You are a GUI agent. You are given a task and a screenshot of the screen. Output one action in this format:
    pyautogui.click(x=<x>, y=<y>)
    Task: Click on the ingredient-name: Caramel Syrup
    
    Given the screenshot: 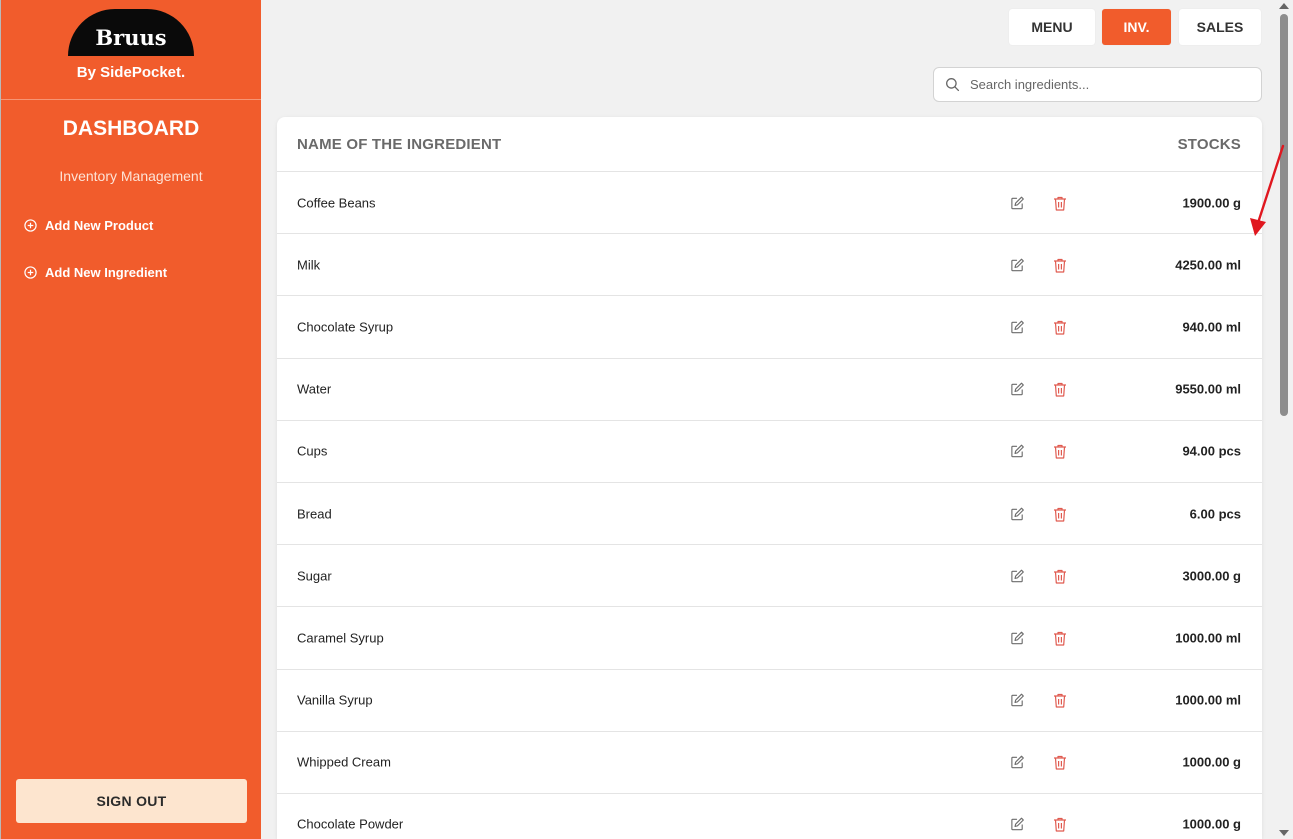 What is the action you would take?
    pyautogui.click(x=340, y=638)
    